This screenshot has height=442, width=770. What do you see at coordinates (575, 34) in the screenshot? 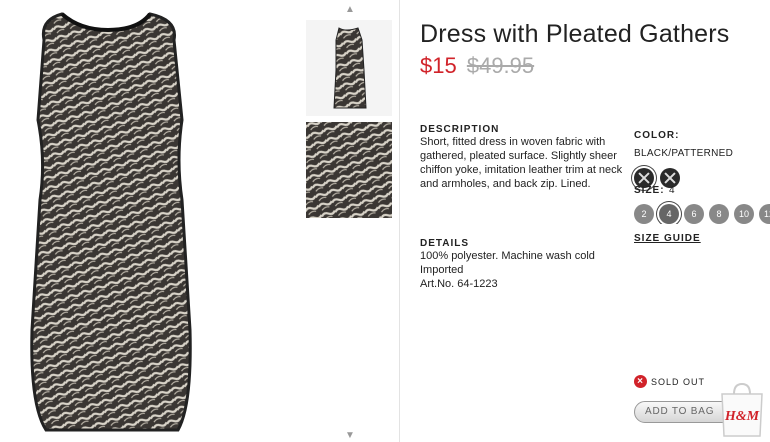
I see `product-title: Dress with Pleated Gathers` at bounding box center [575, 34].